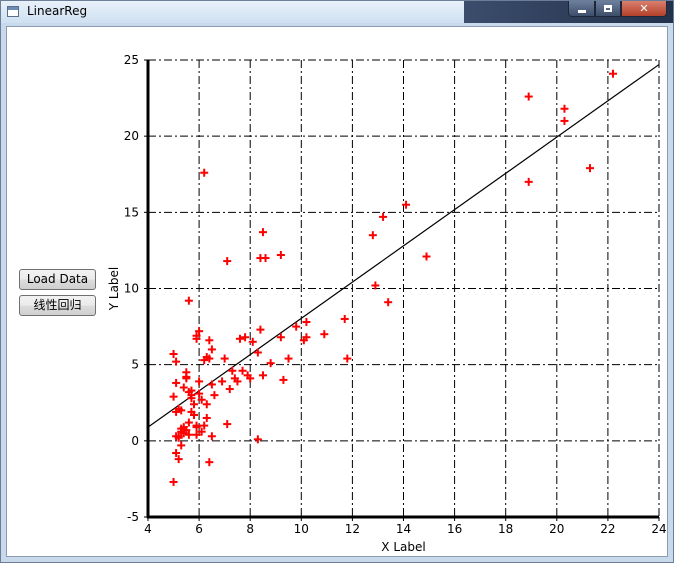  I want to click on window-title: LinearReg, so click(57, 11).